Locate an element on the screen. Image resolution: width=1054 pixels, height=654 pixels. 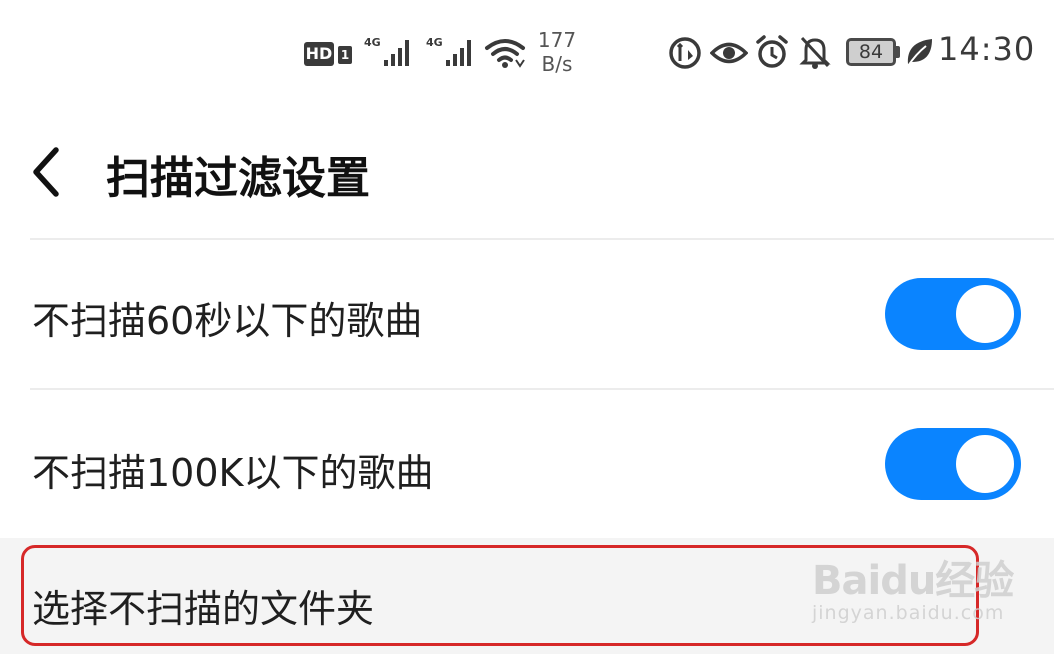
back-button is located at coordinates (47, 172).